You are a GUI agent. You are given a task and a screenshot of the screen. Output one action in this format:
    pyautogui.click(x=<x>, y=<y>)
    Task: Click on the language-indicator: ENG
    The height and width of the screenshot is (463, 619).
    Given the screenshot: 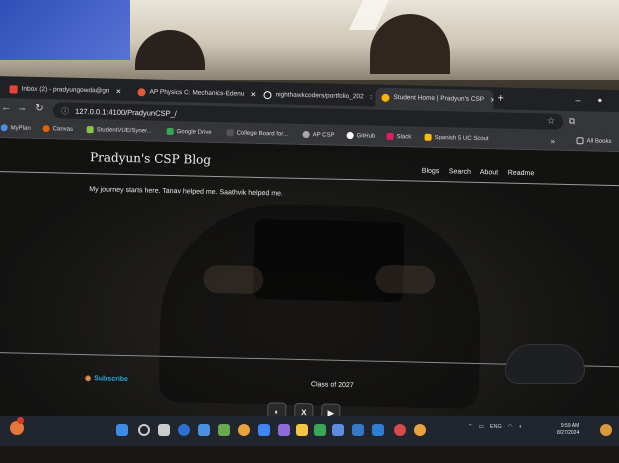 What is the action you would take?
    pyautogui.click(x=496, y=427)
    